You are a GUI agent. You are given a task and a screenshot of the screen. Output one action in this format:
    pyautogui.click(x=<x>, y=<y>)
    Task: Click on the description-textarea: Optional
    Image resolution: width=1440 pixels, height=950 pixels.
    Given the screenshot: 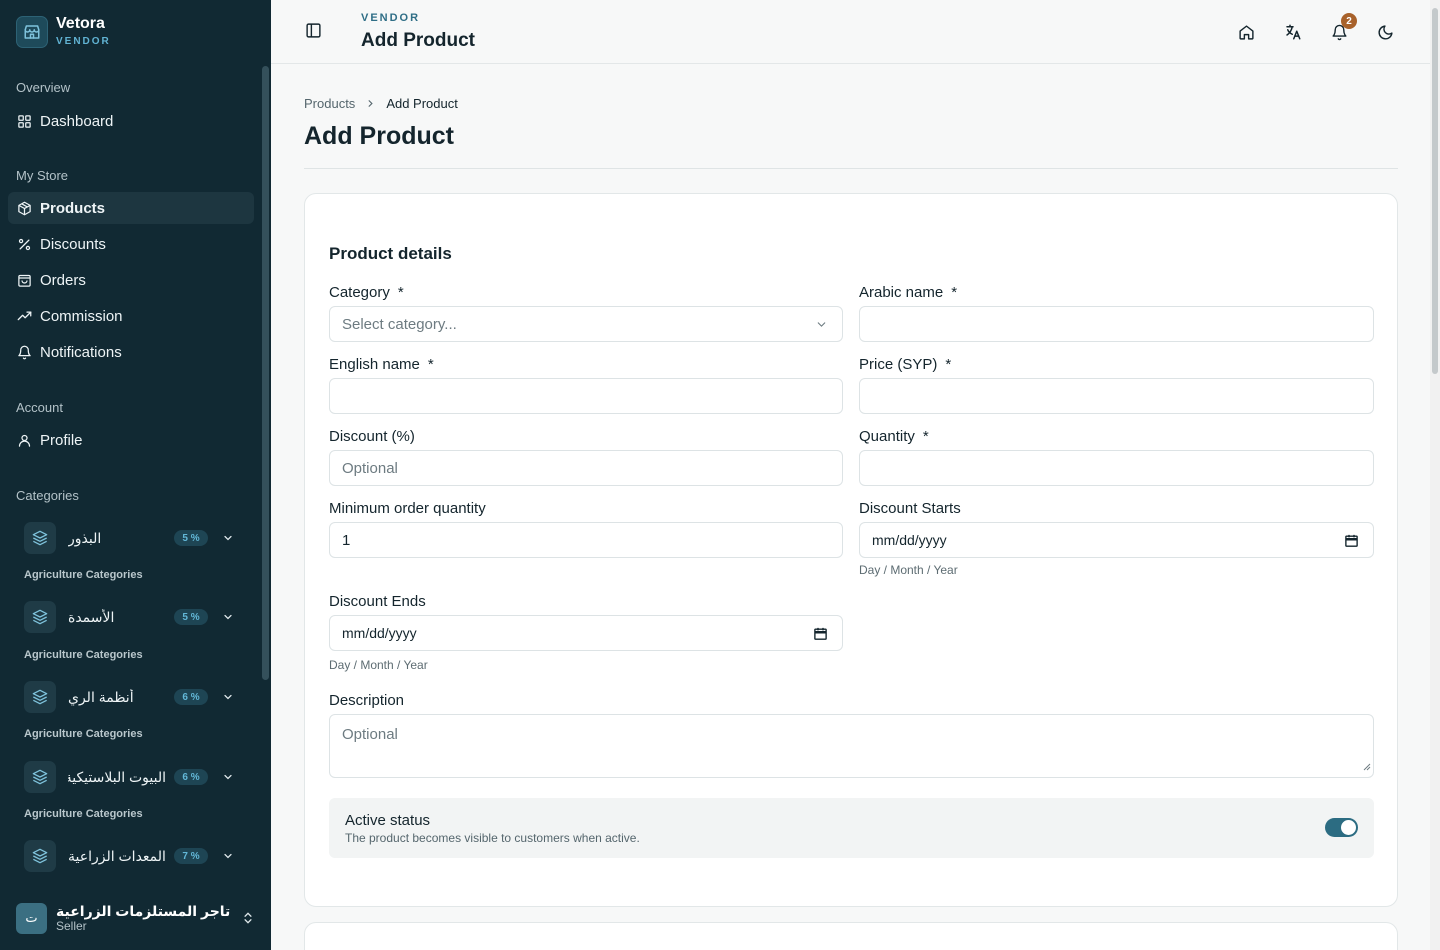 What is the action you would take?
    pyautogui.click(x=851, y=746)
    